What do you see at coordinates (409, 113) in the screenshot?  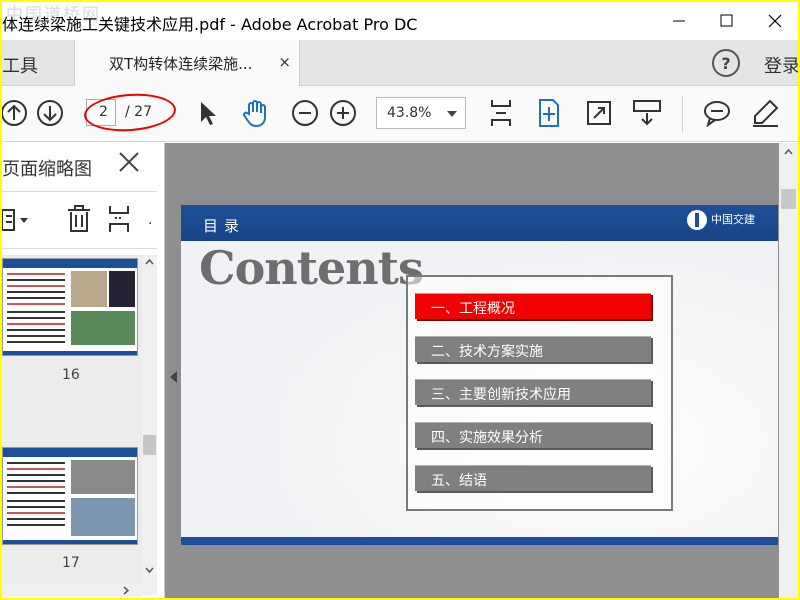 I see `zoom-value: 43.8%` at bounding box center [409, 113].